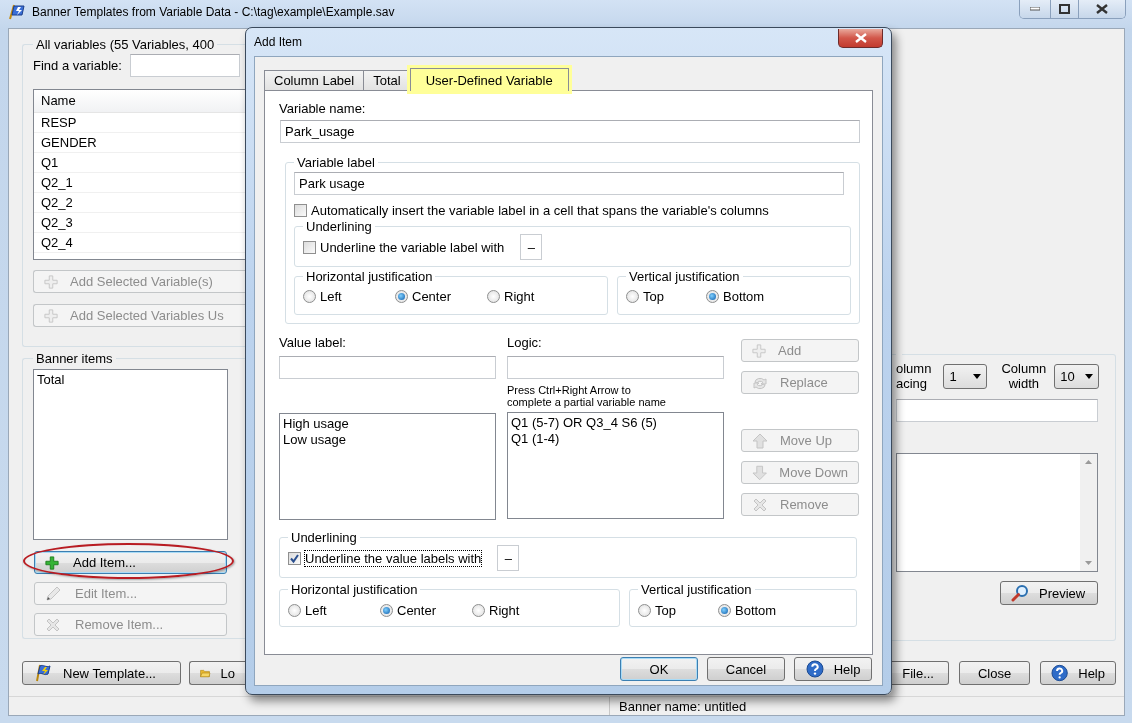 The height and width of the screenshot is (723, 1132). What do you see at coordinates (994, 673) in the screenshot?
I see `push-button: Close` at bounding box center [994, 673].